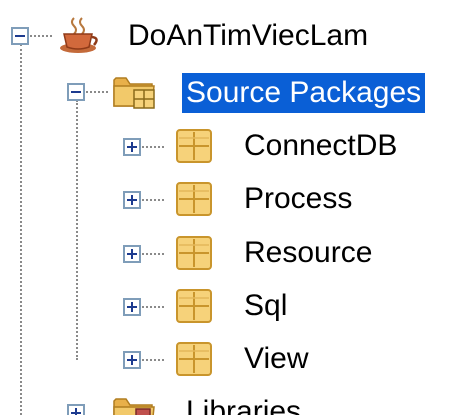 The height and width of the screenshot is (415, 456). What do you see at coordinates (248, 36) in the screenshot?
I see `project-label: DoAnTimViecLam` at bounding box center [248, 36].